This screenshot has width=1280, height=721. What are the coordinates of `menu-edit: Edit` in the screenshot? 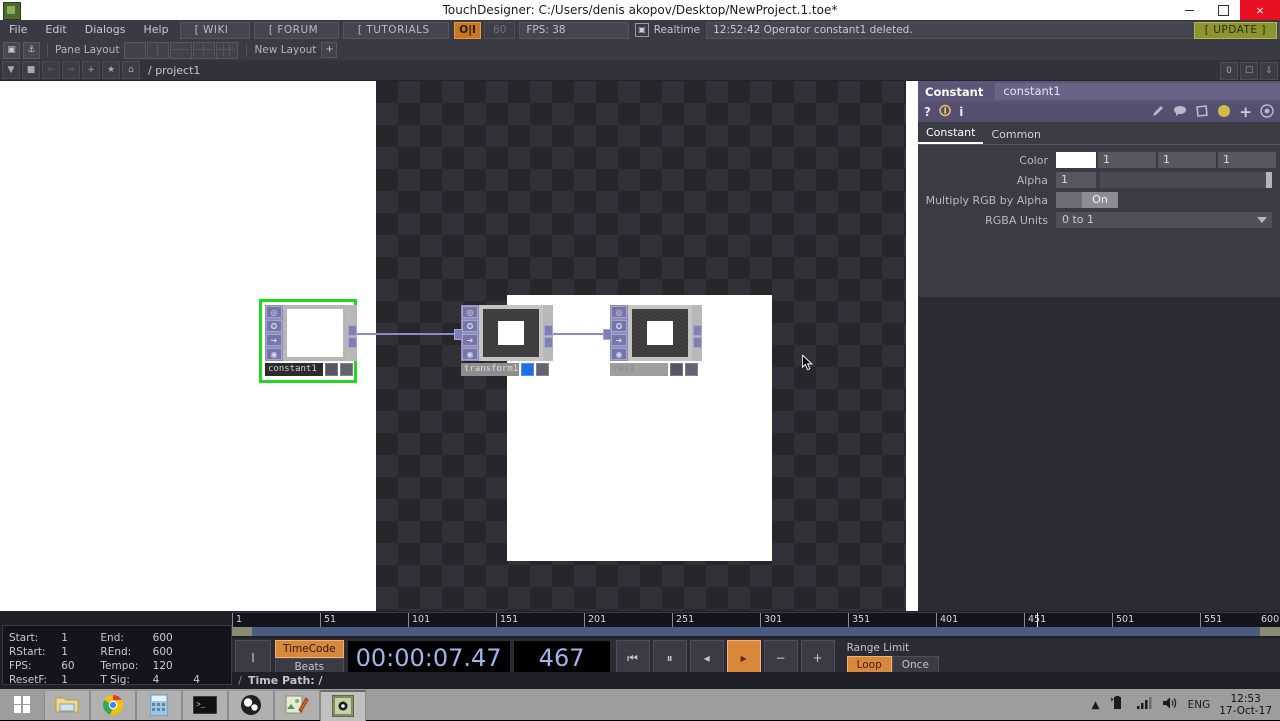 It's located at (55, 30).